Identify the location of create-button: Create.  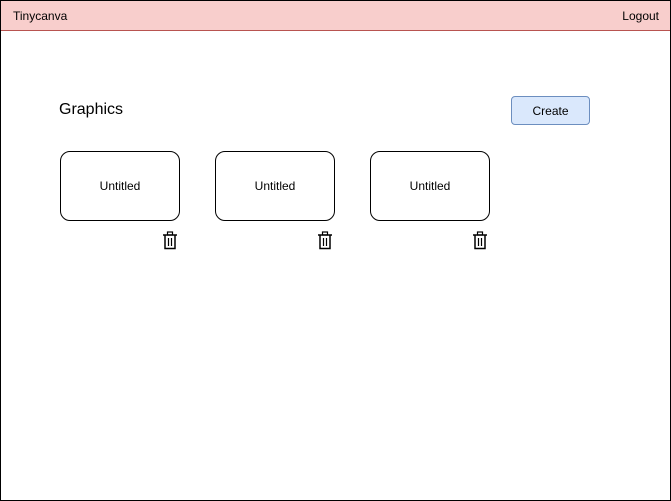
(550, 110).